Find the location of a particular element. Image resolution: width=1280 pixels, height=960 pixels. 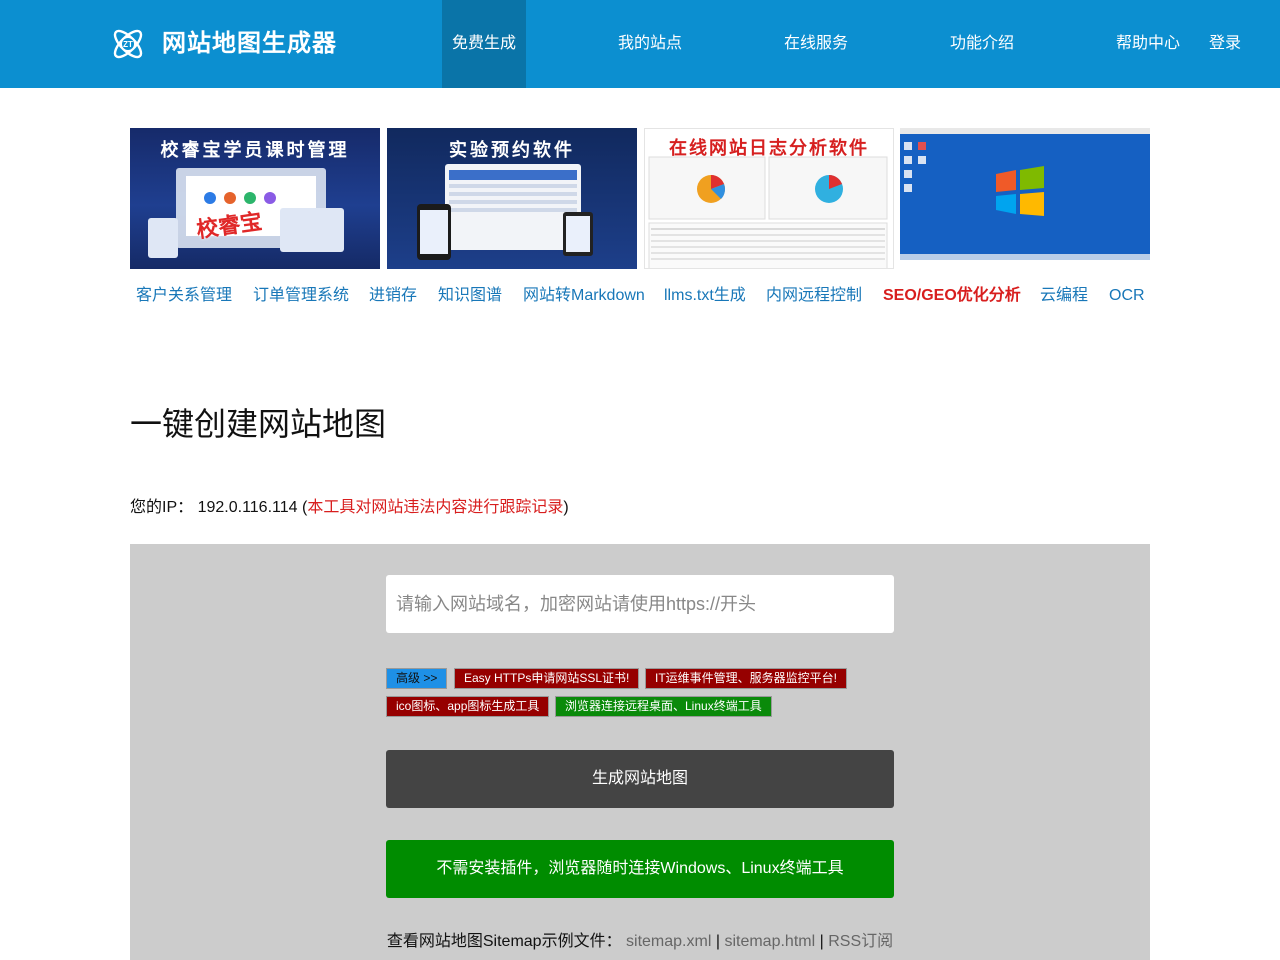

it-ops-ad: IT运维事件管理、服务器监控平台! is located at coordinates (746, 678).